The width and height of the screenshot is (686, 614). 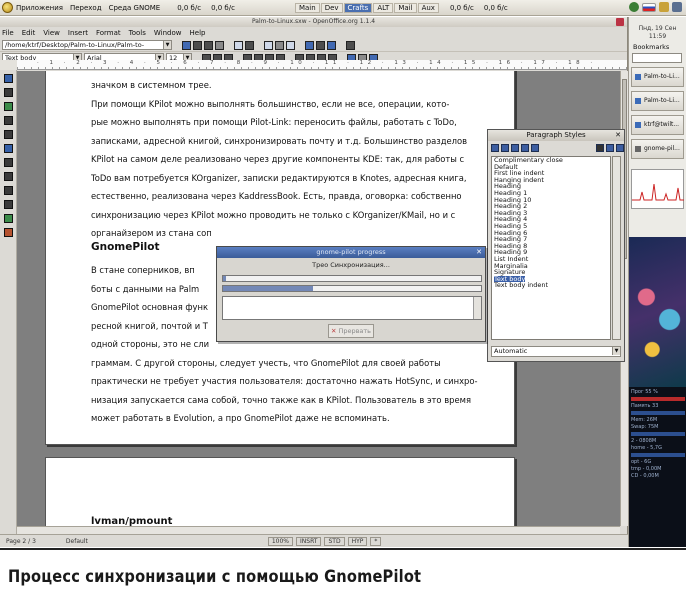 I want to click on sync-titlebar: gnome-pilot progress ✕, so click(x=351, y=252).